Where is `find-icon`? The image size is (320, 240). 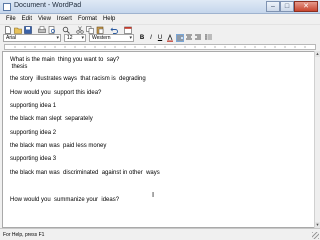 find-icon is located at coordinates (66, 30).